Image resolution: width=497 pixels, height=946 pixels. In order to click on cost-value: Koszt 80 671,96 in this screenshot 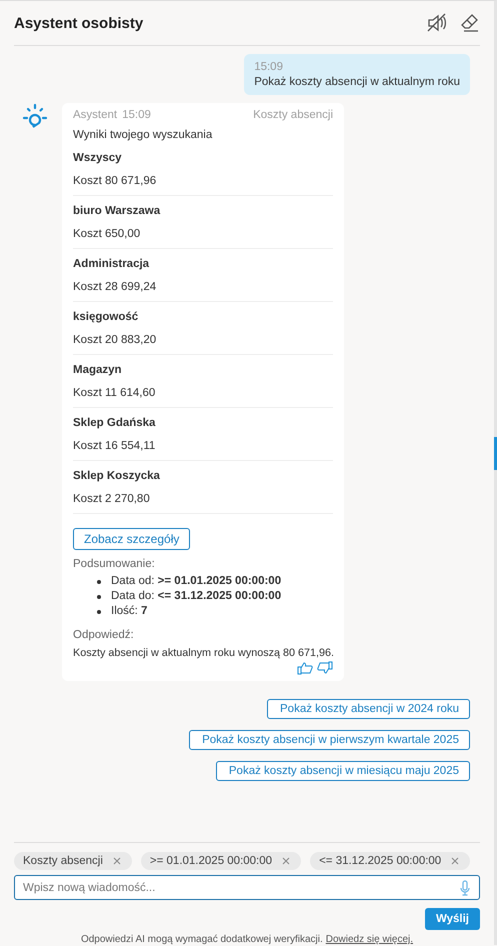, I will do `click(115, 181)`.